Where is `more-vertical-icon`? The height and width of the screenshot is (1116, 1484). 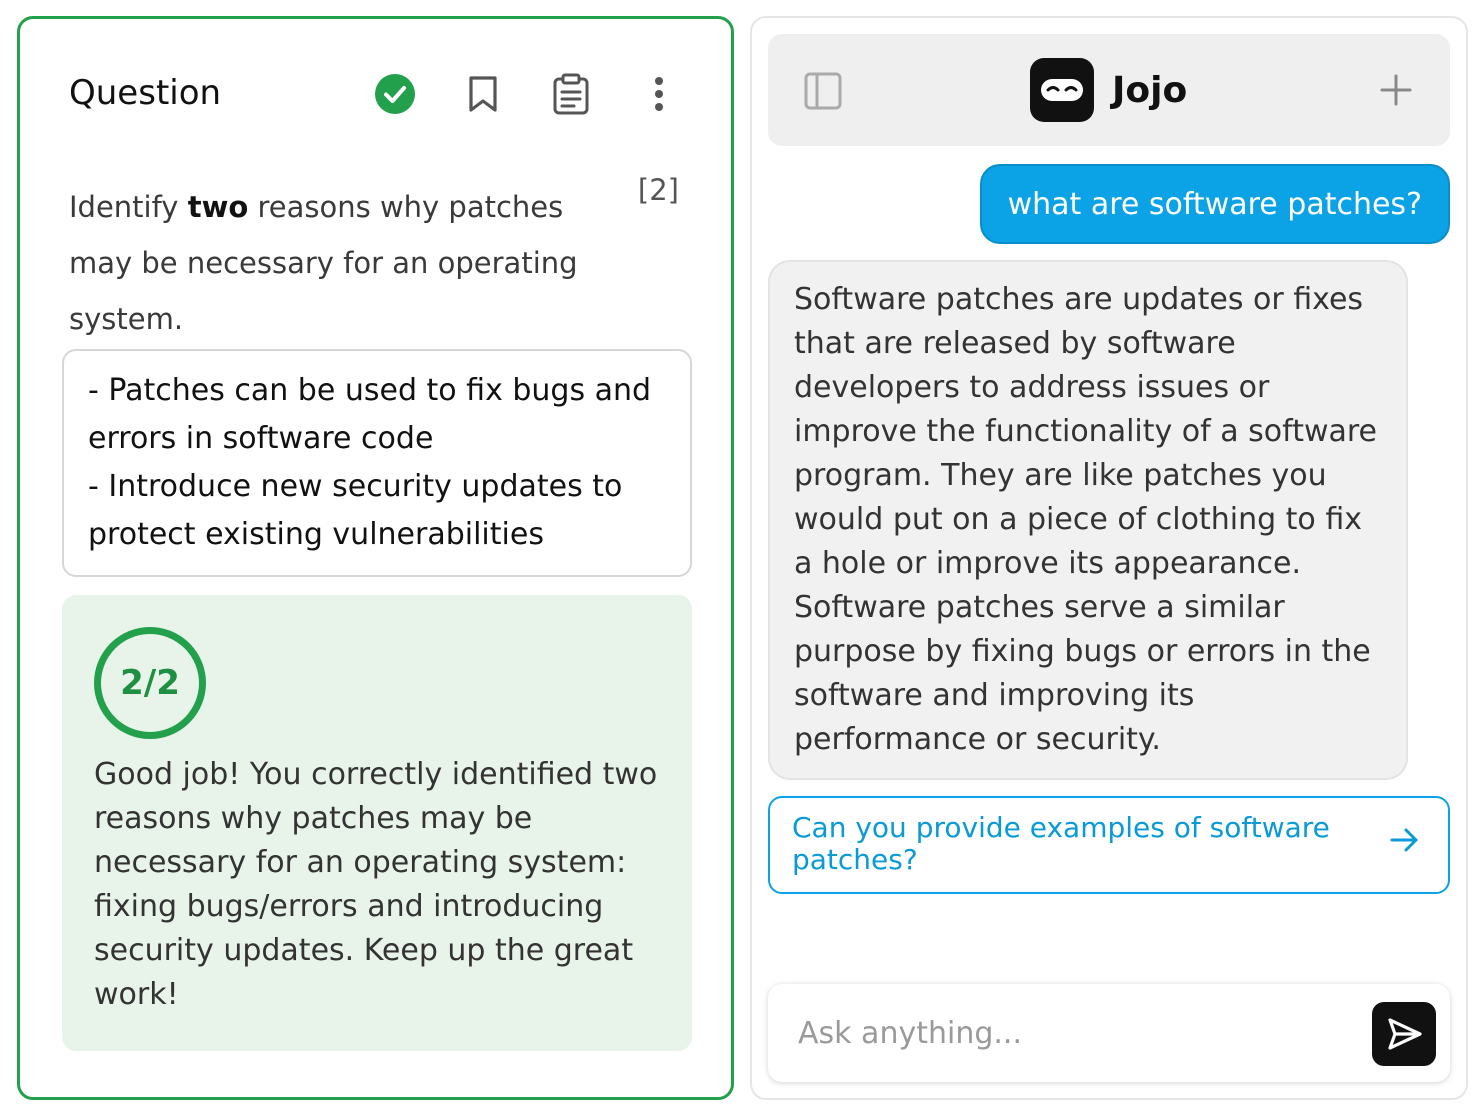
more-vertical-icon is located at coordinates (659, 94).